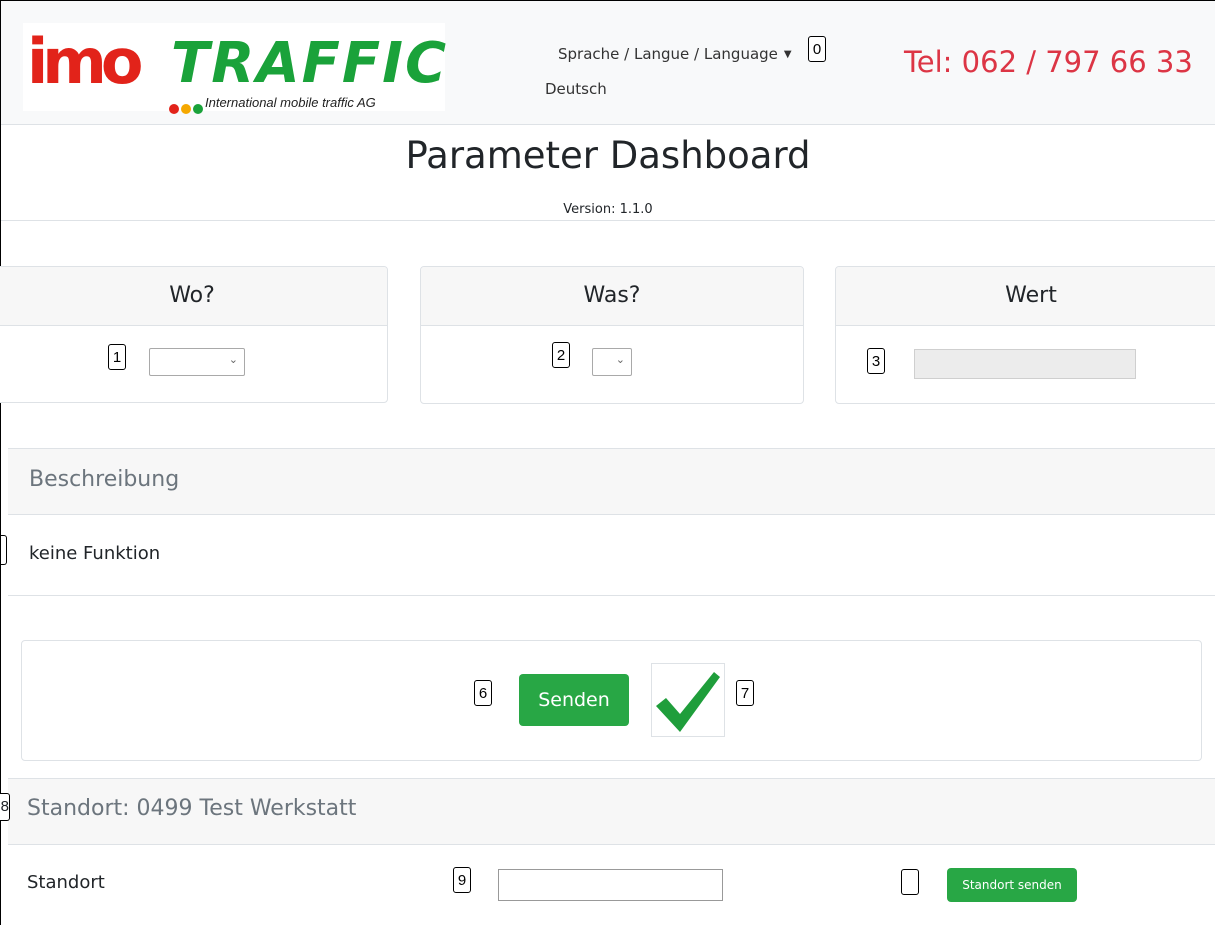 This screenshot has height=925, width=1215. Describe the element at coordinates (290, 102) in the screenshot. I see `logo-tagline: International mobile traffic AG` at that location.